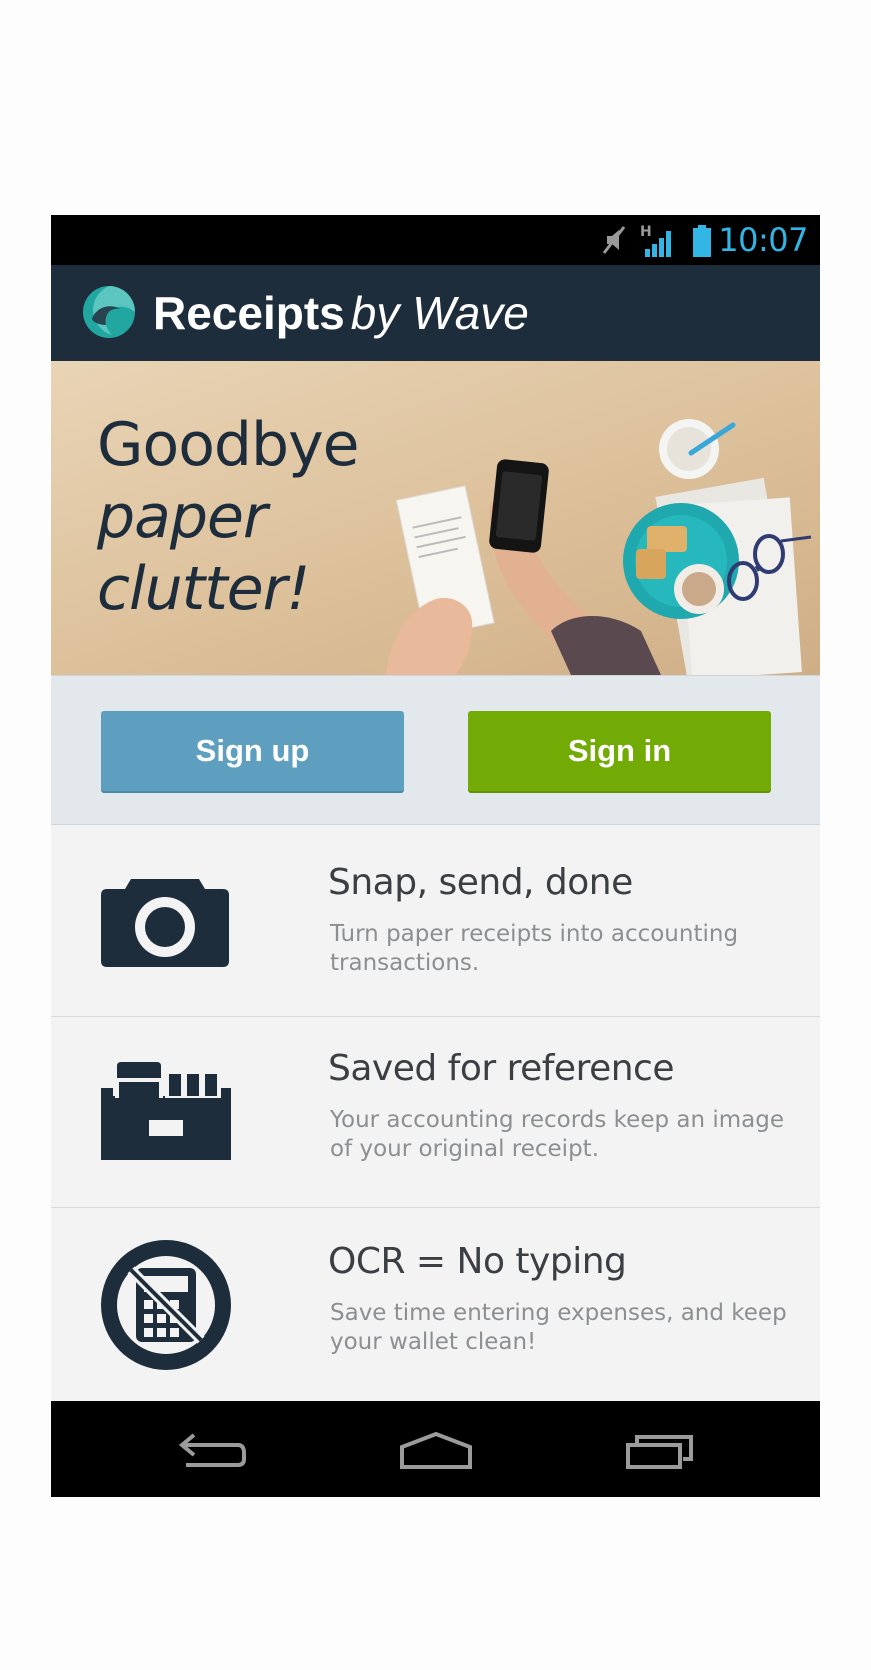  I want to click on file-box-icon, so click(166, 1109).